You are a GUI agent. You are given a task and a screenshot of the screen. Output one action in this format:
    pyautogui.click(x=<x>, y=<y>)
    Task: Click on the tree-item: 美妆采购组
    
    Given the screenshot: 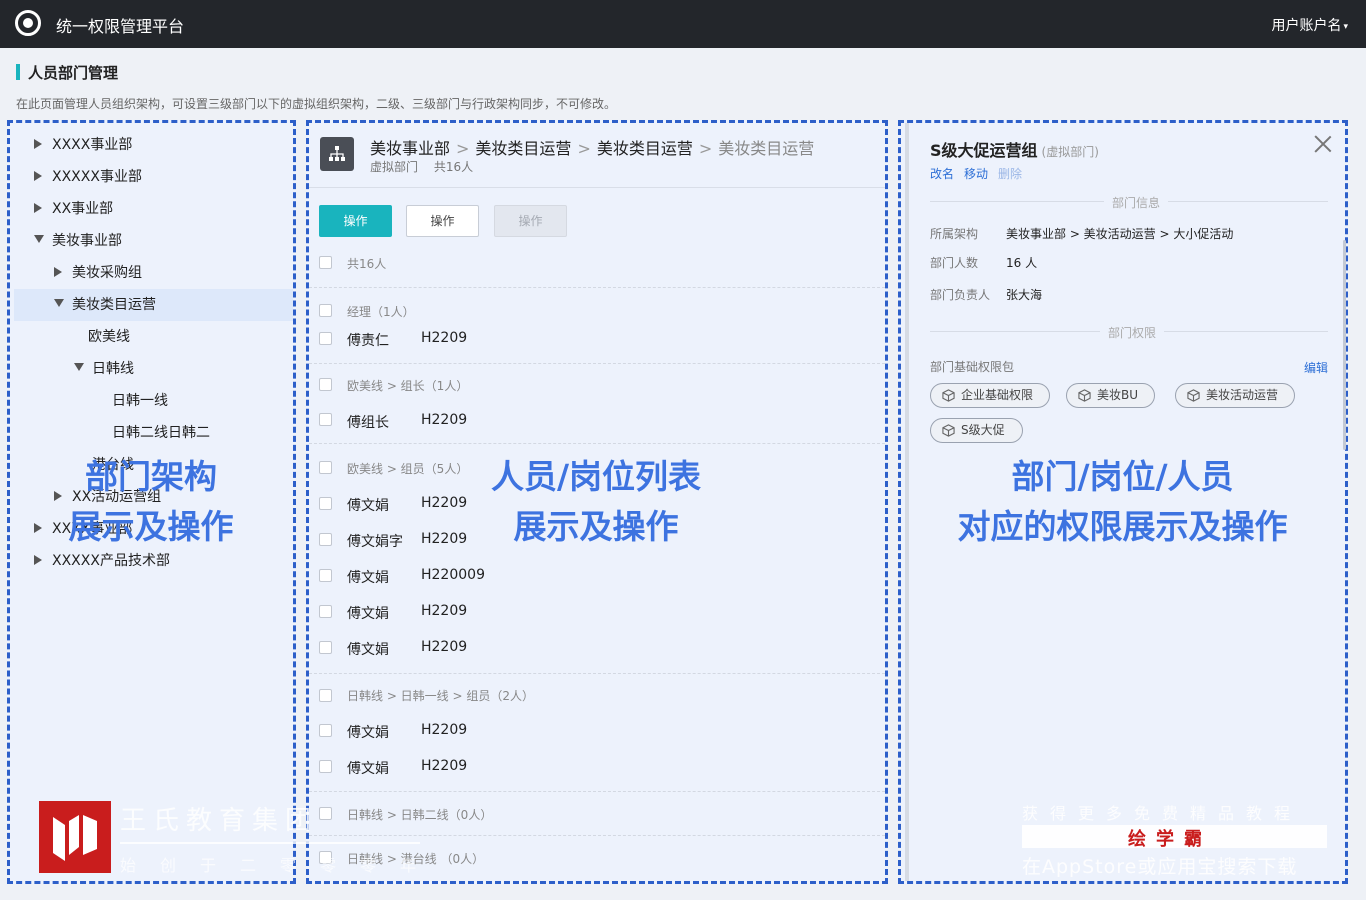 What is the action you would take?
    pyautogui.click(x=98, y=273)
    